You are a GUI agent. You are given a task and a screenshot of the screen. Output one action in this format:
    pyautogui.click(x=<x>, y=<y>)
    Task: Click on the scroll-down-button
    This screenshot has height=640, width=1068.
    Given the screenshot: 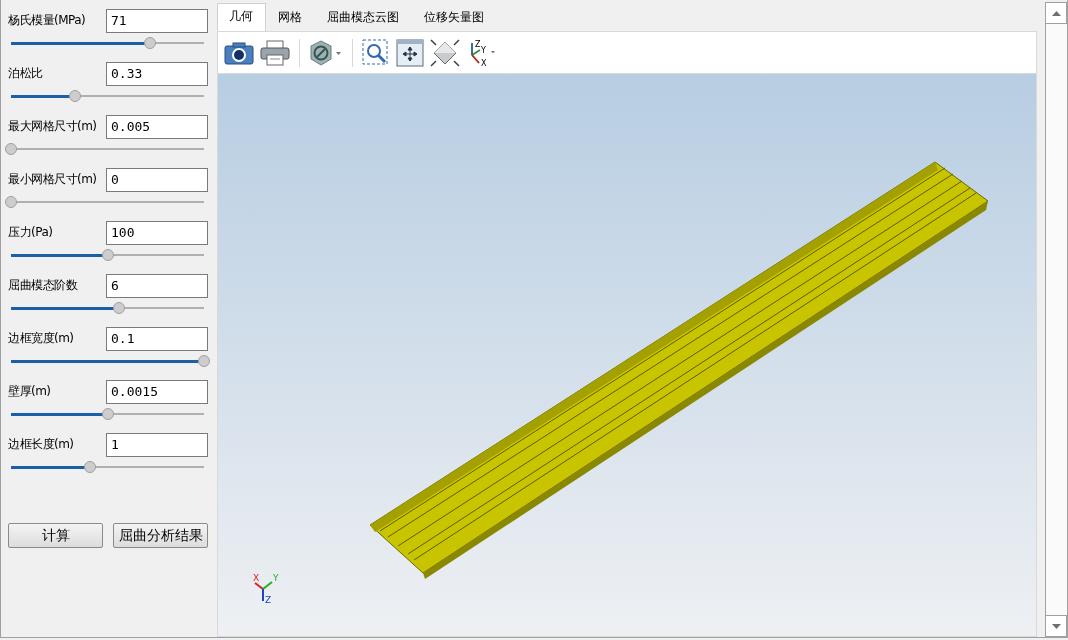 What is the action you would take?
    pyautogui.click(x=1056, y=626)
    